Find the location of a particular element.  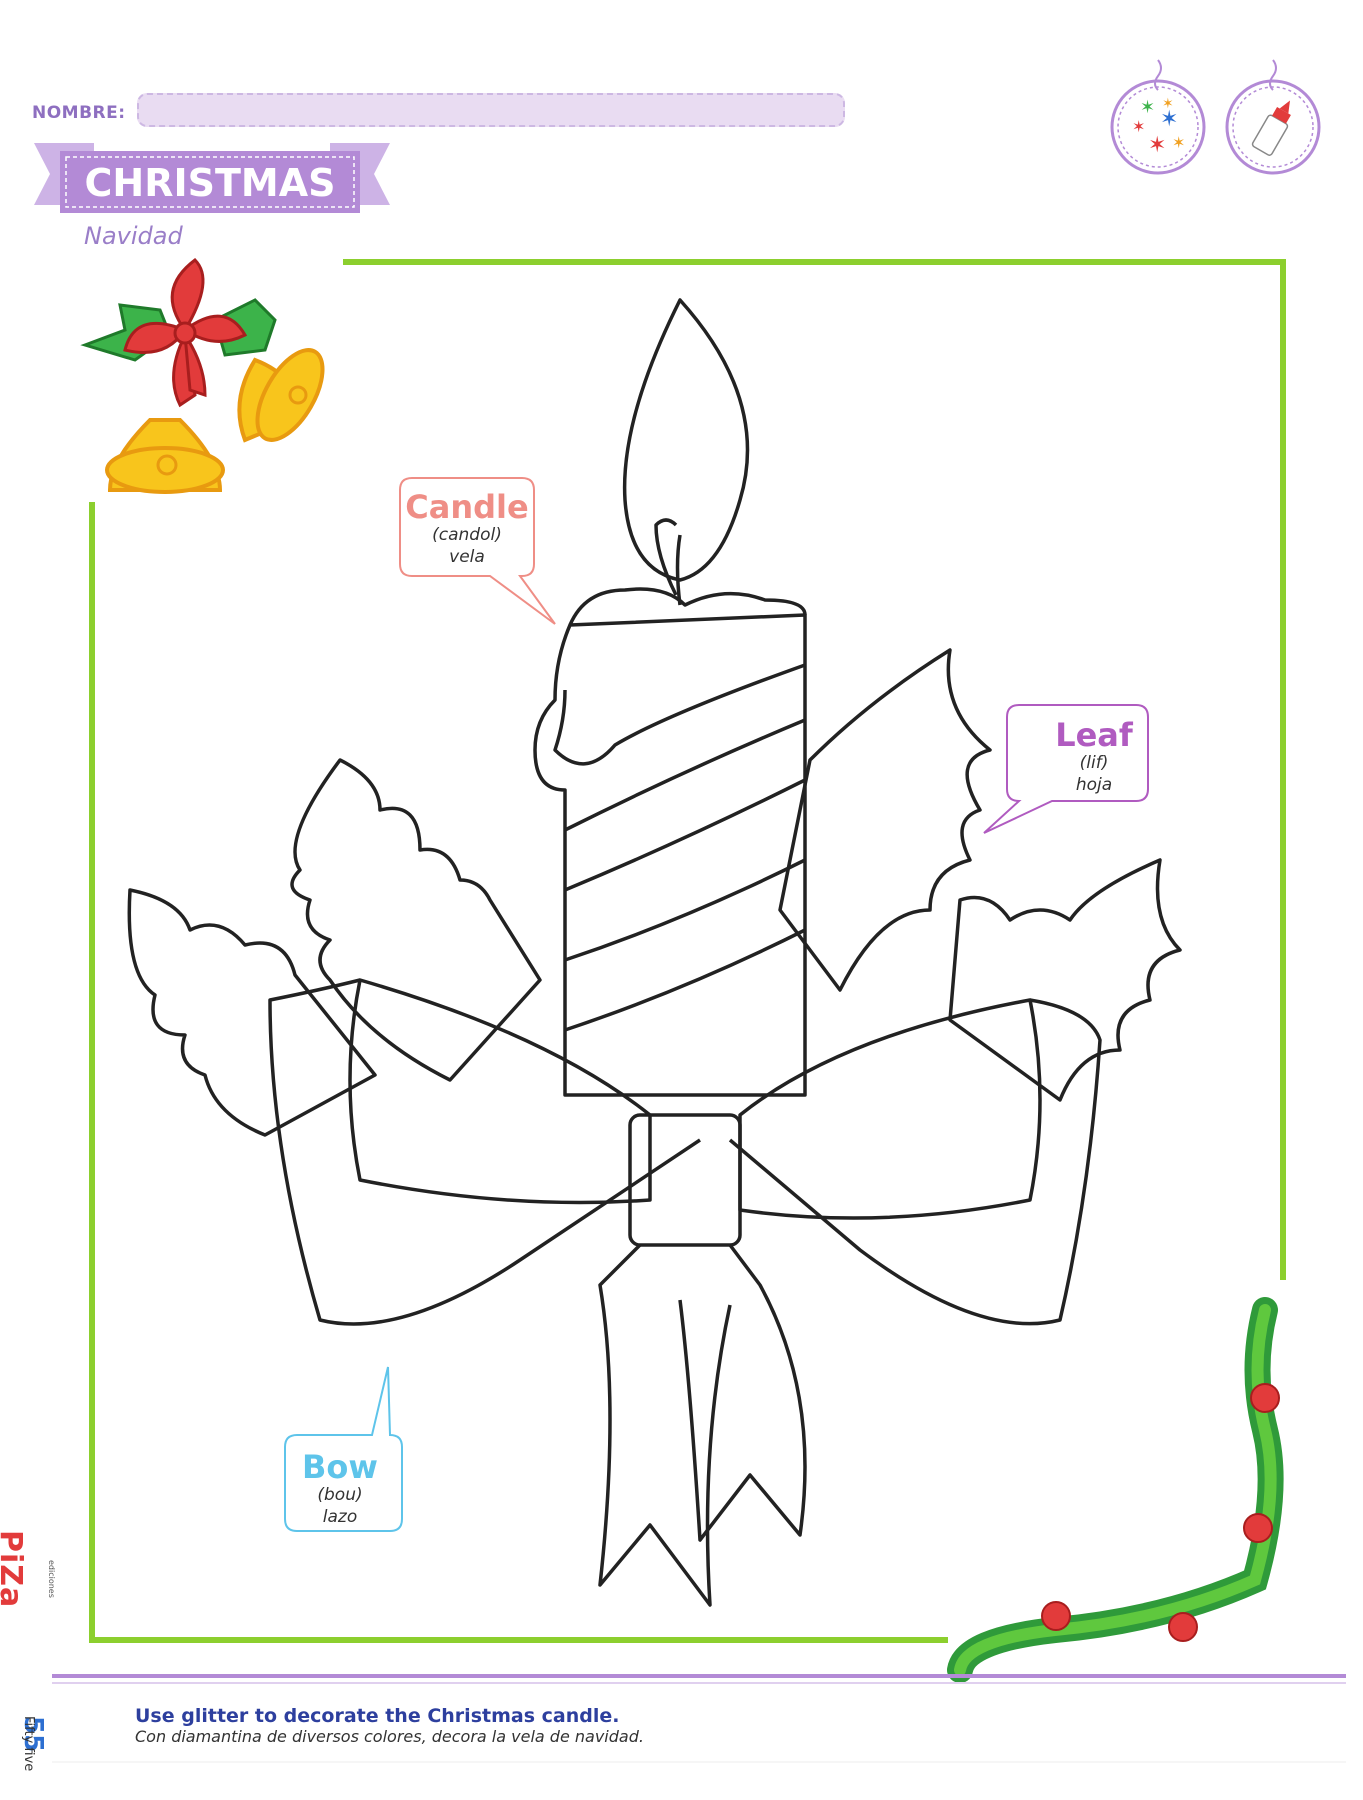

svg-text: (candol) is located at coordinates (467, 535).